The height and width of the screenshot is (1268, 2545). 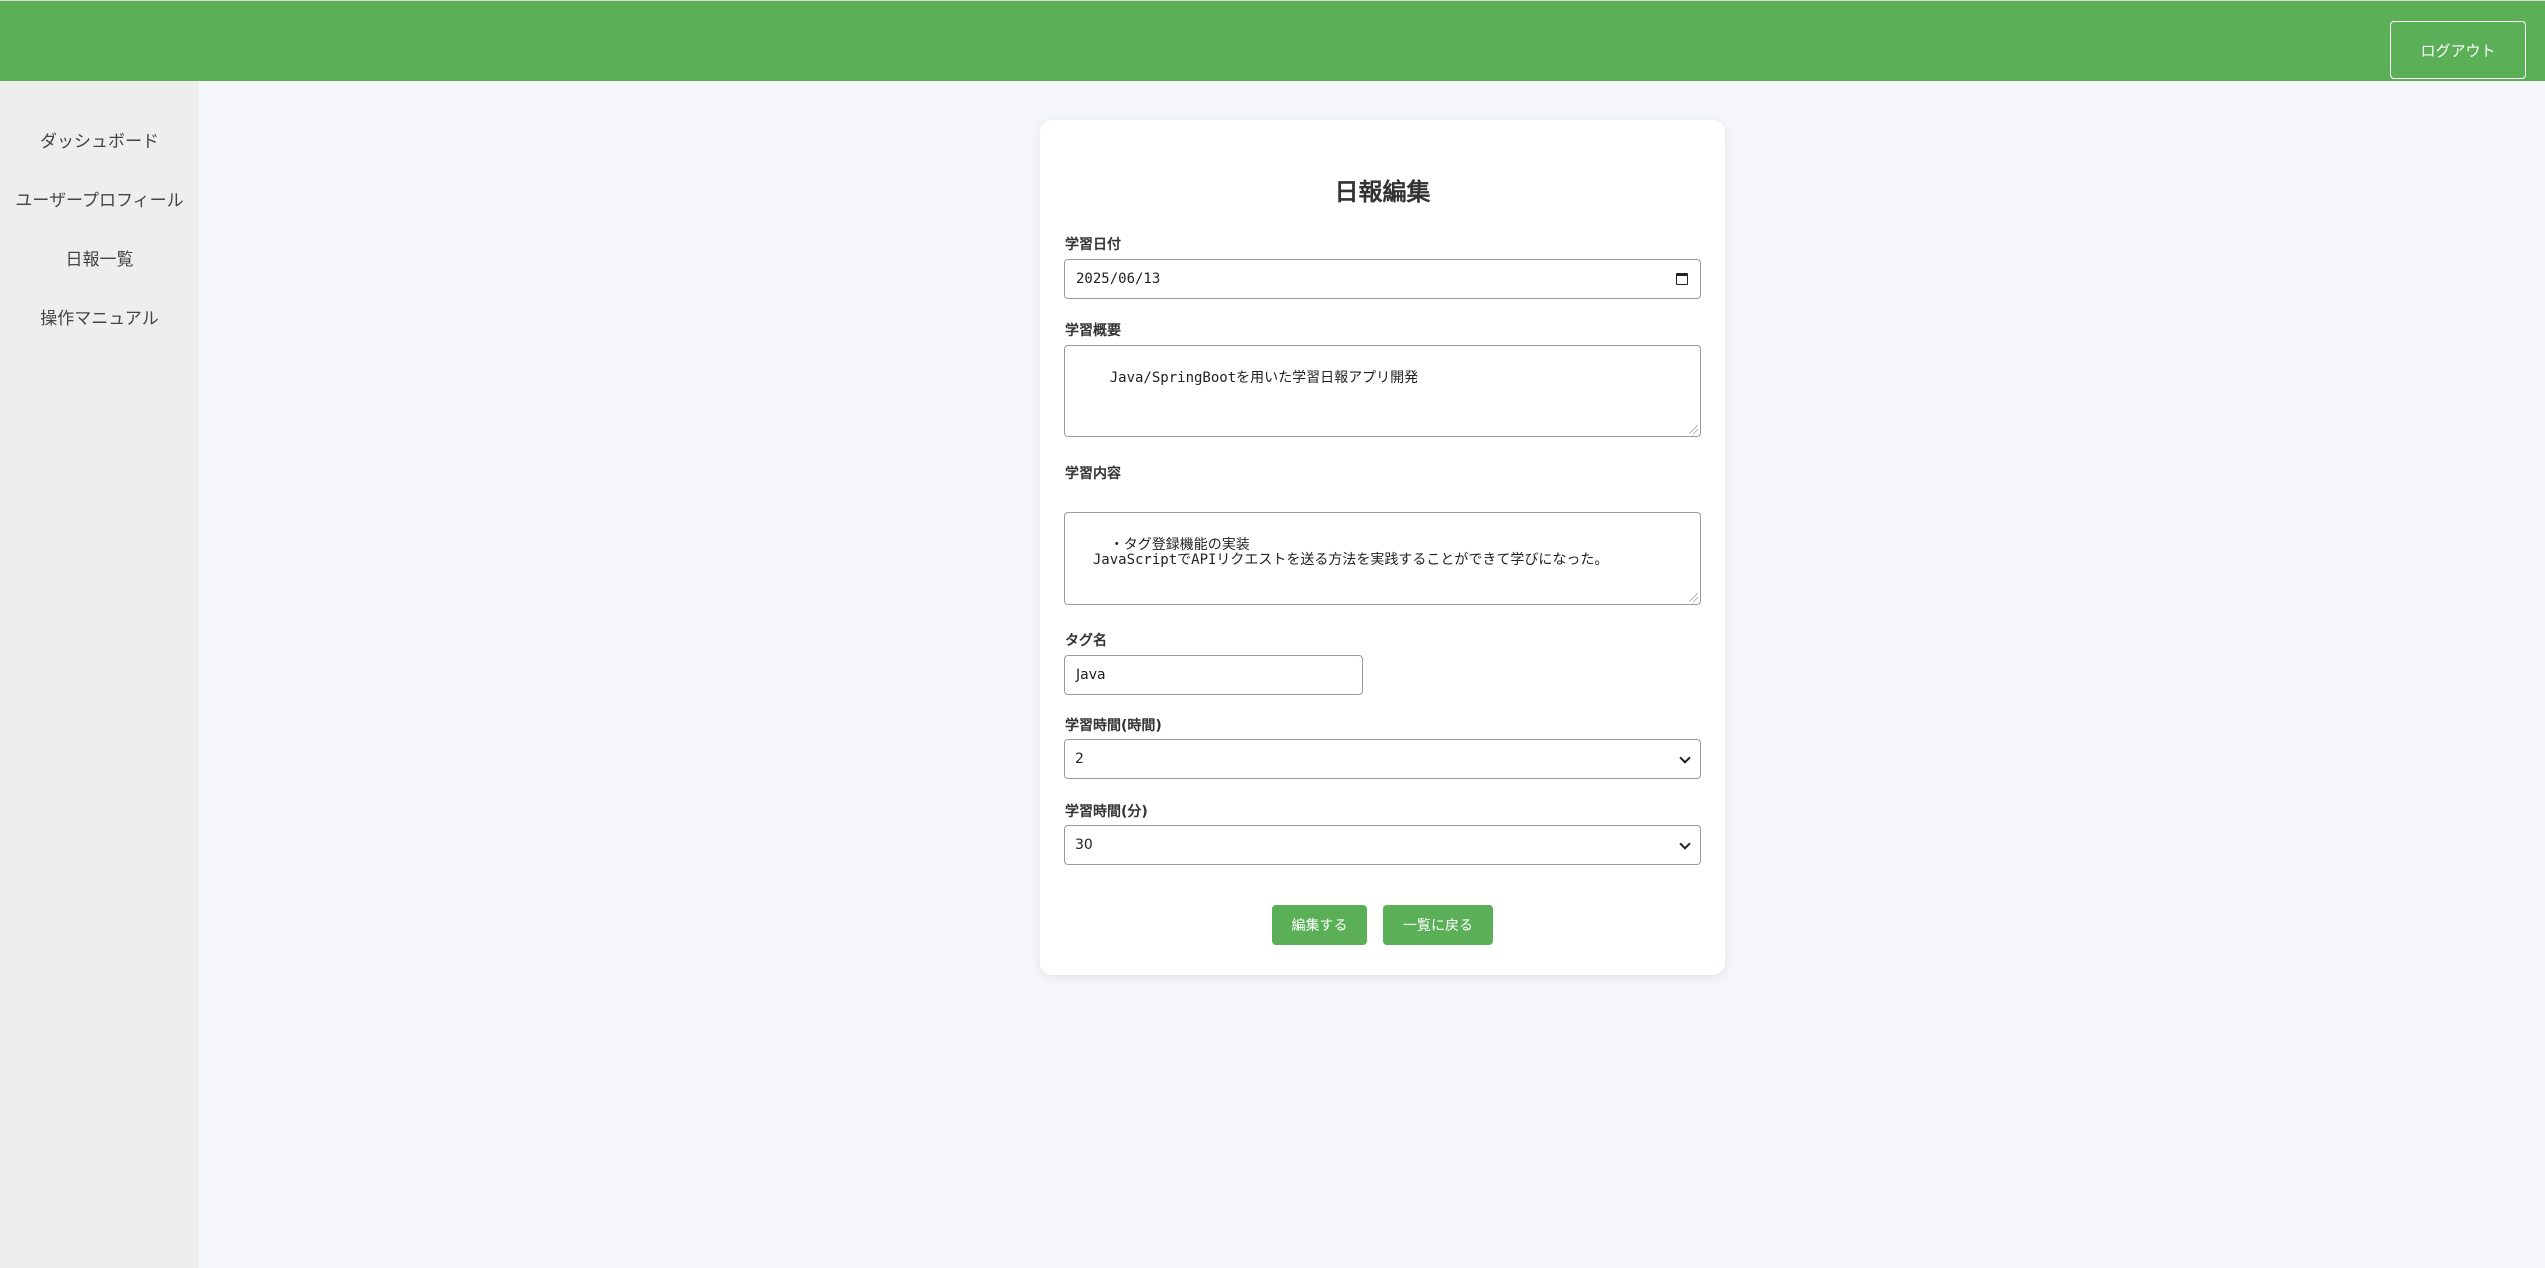 I want to click on date-value: 2025/06/13, so click(x=1118, y=279).